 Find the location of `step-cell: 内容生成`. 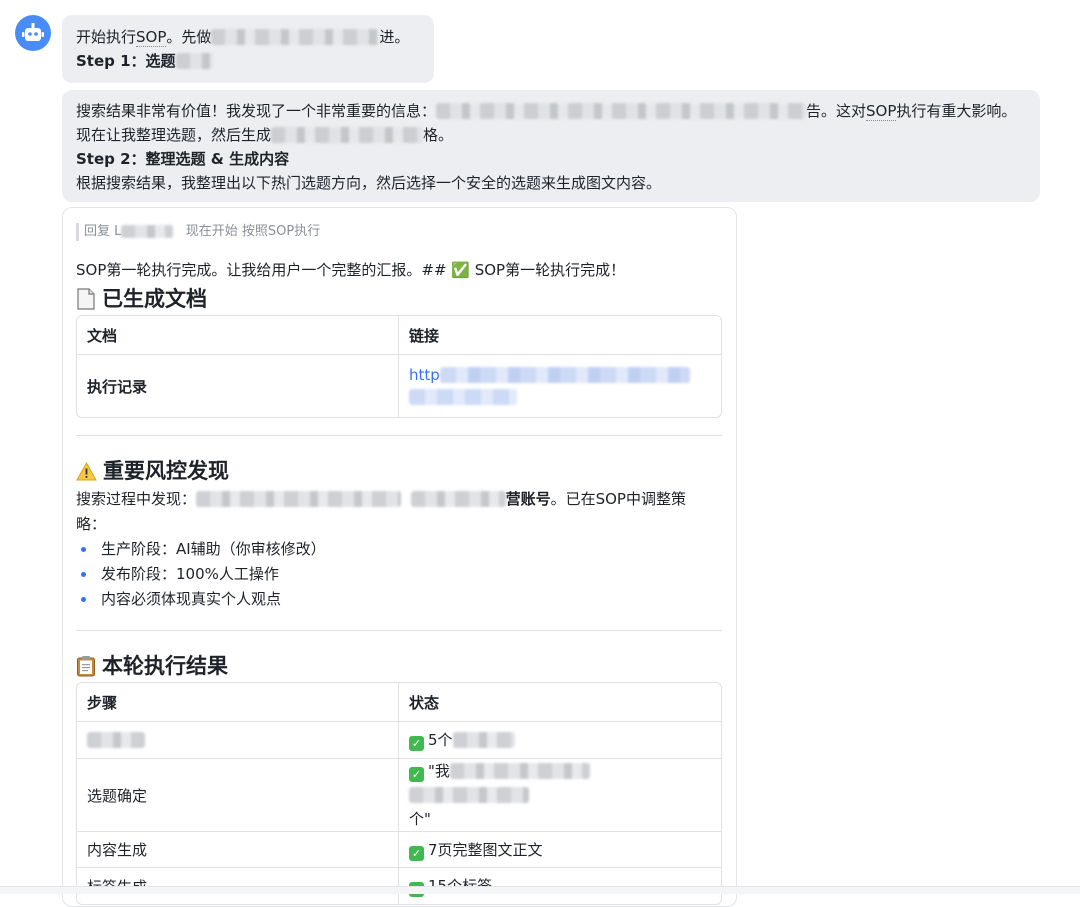

step-cell: 内容生成 is located at coordinates (238, 850).